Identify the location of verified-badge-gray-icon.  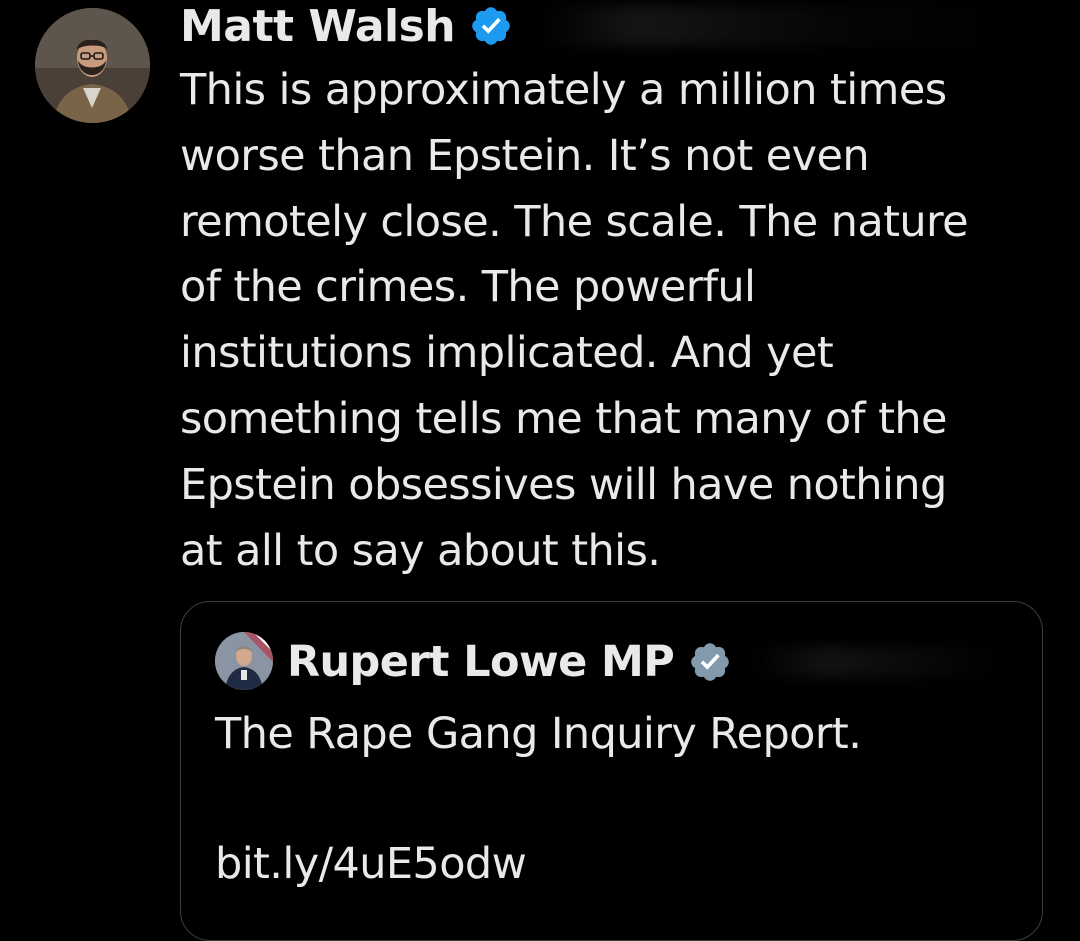
(710, 662).